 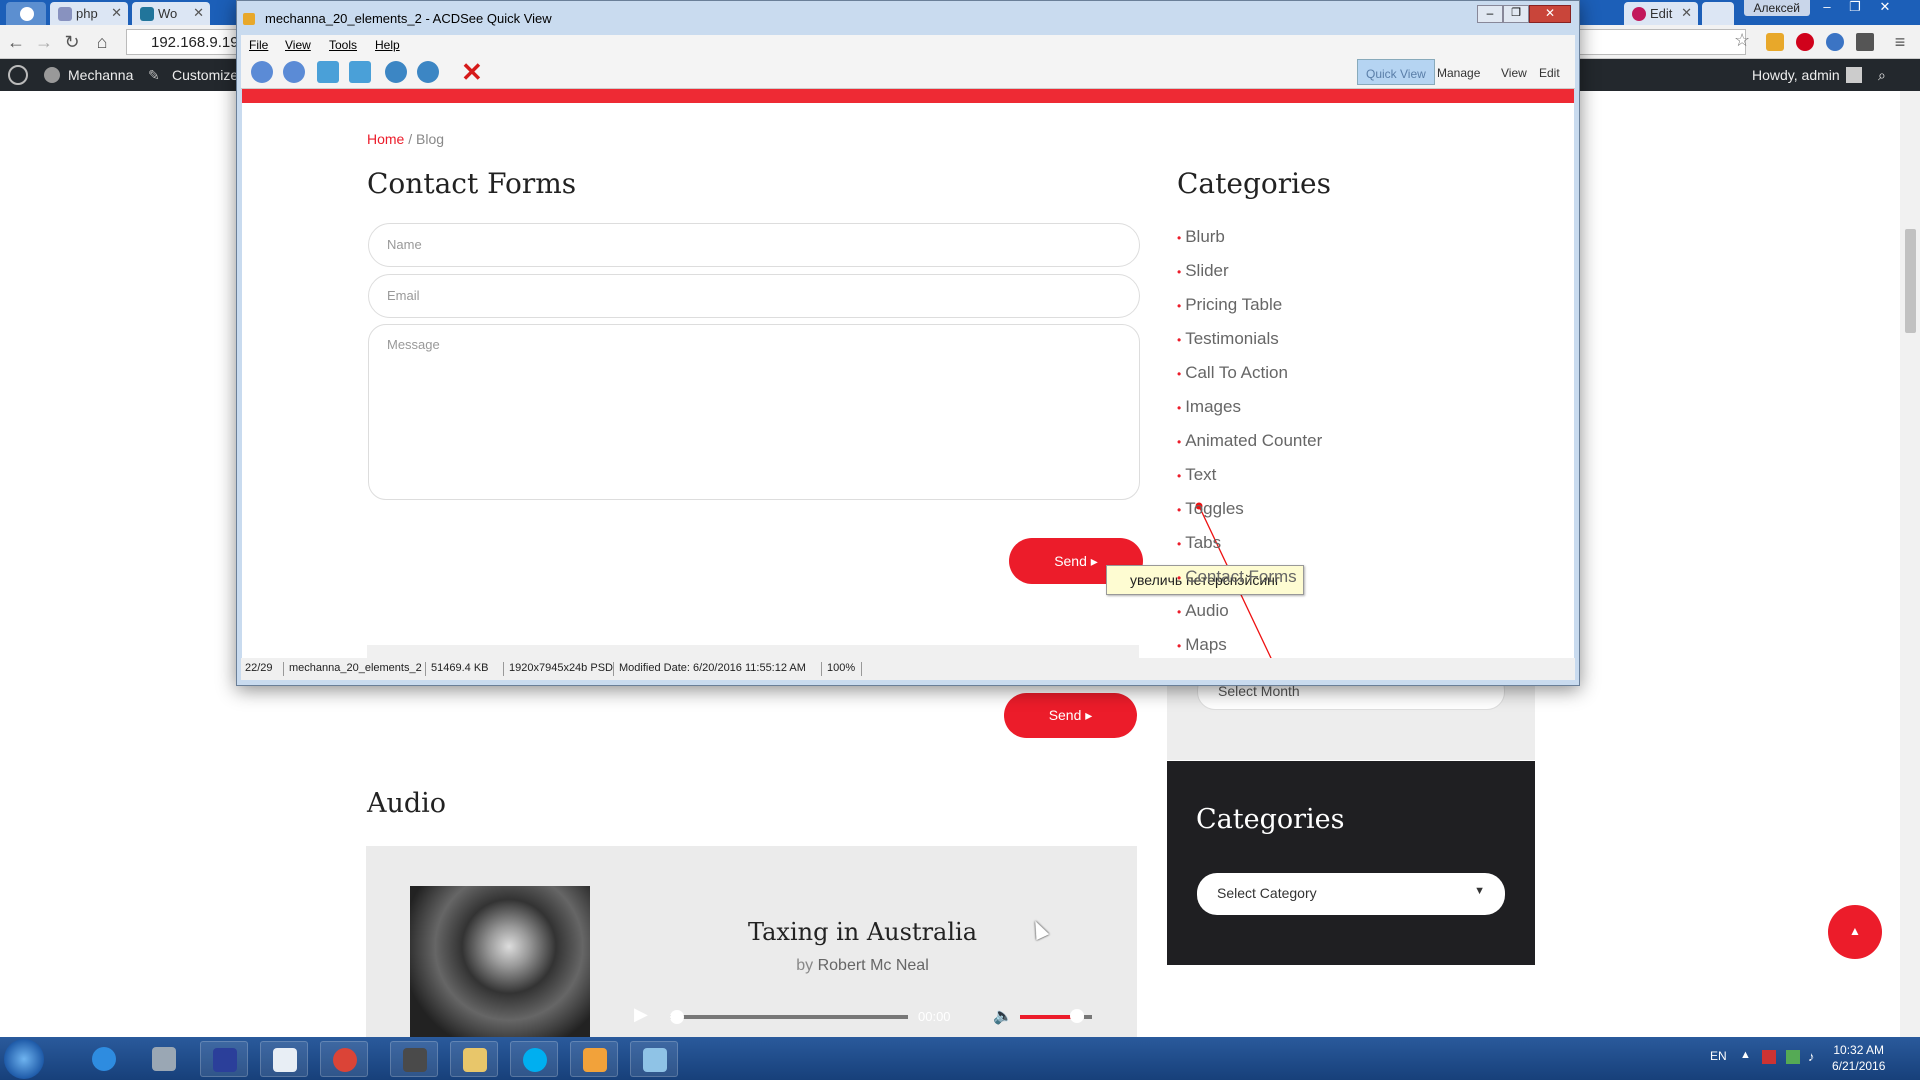 I want to click on mode-manage: Manage, so click(x=1458, y=72).